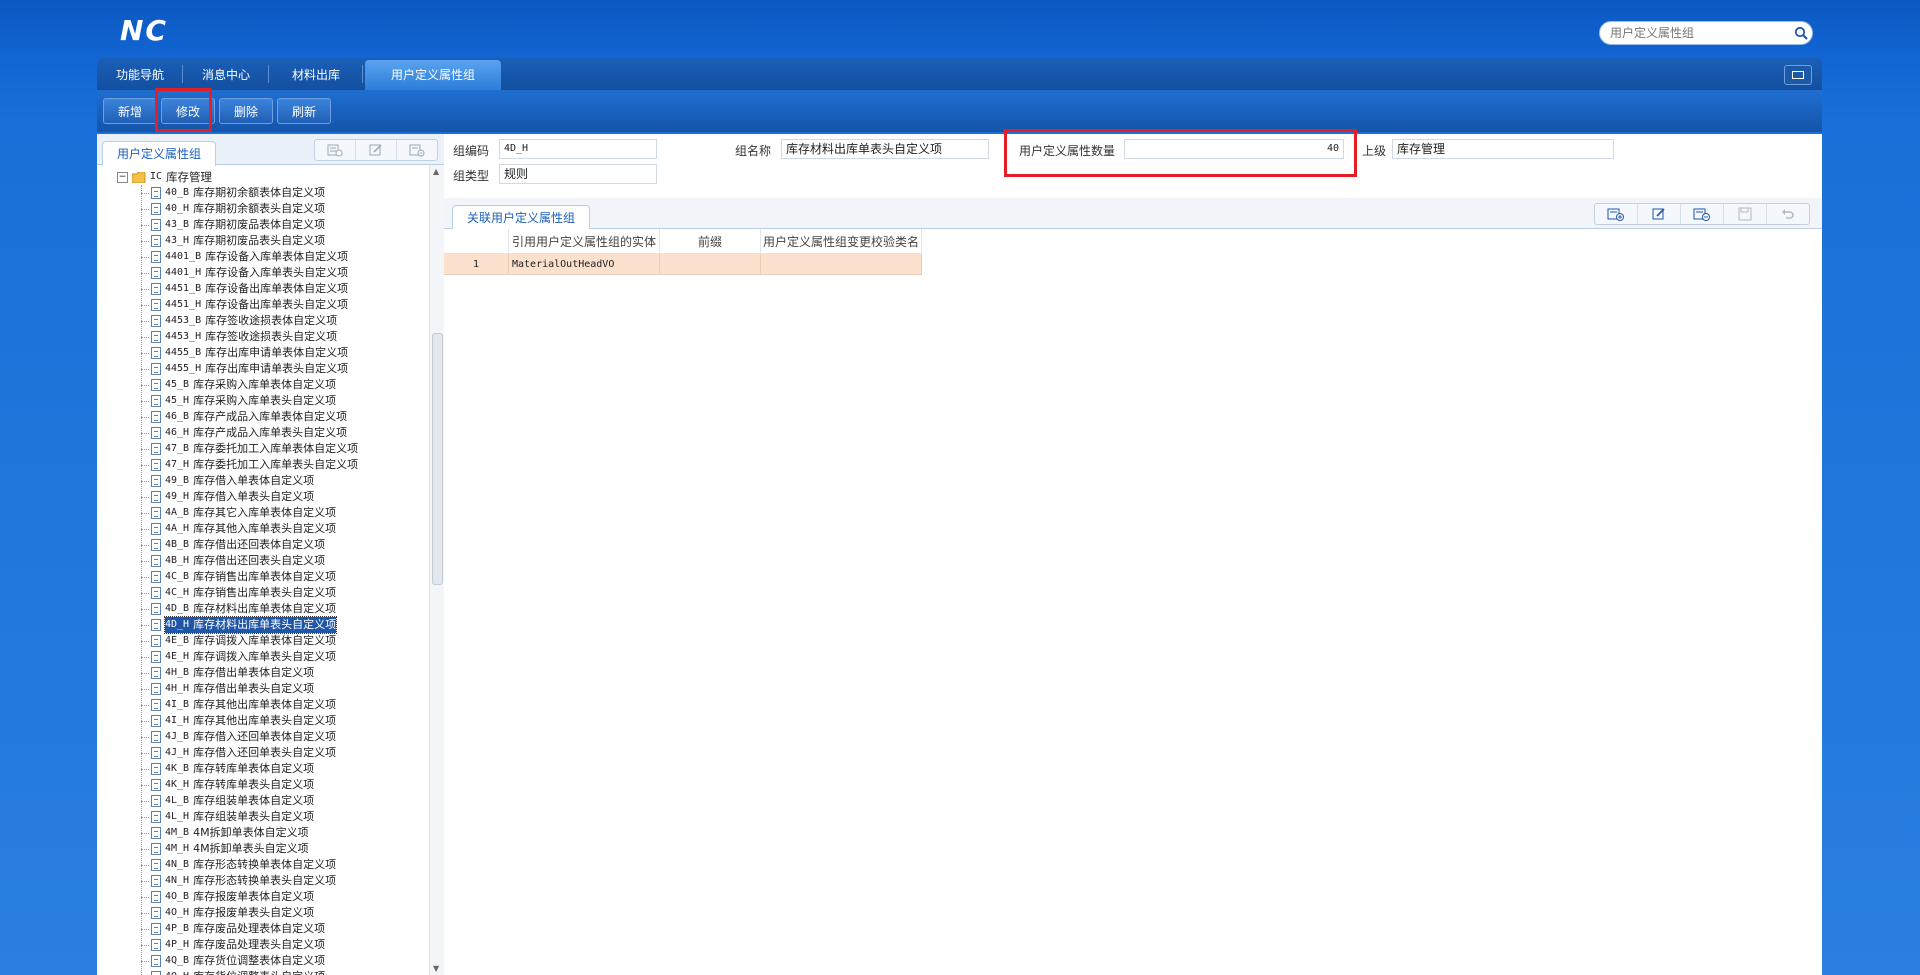  I want to click on undo-icon, so click(1787, 214).